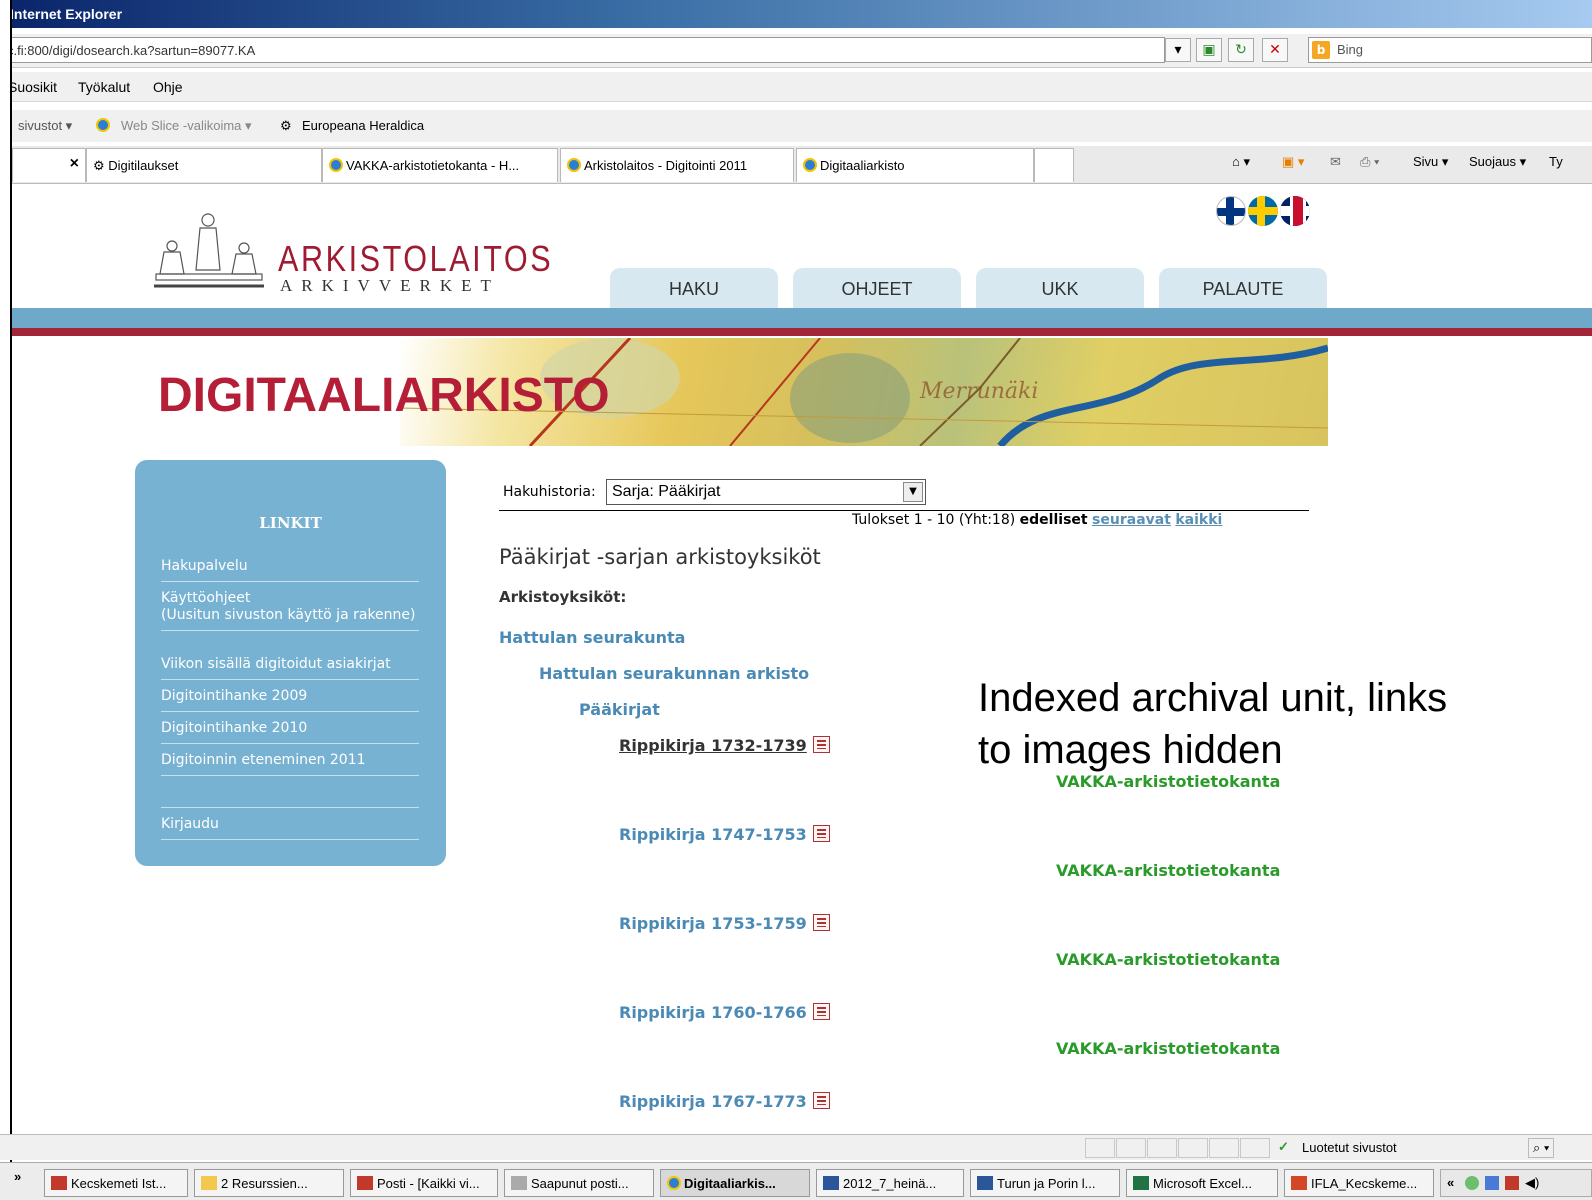  I want to click on sidebar-item-2011: Digitoinnin eteneminen 2011, so click(290, 764).